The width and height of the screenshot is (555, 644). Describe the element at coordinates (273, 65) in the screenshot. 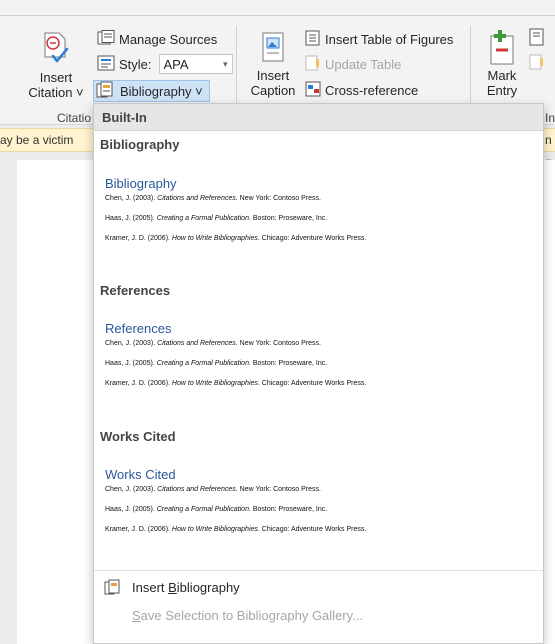

I see `insert-caption-button: Insert Caption` at that location.